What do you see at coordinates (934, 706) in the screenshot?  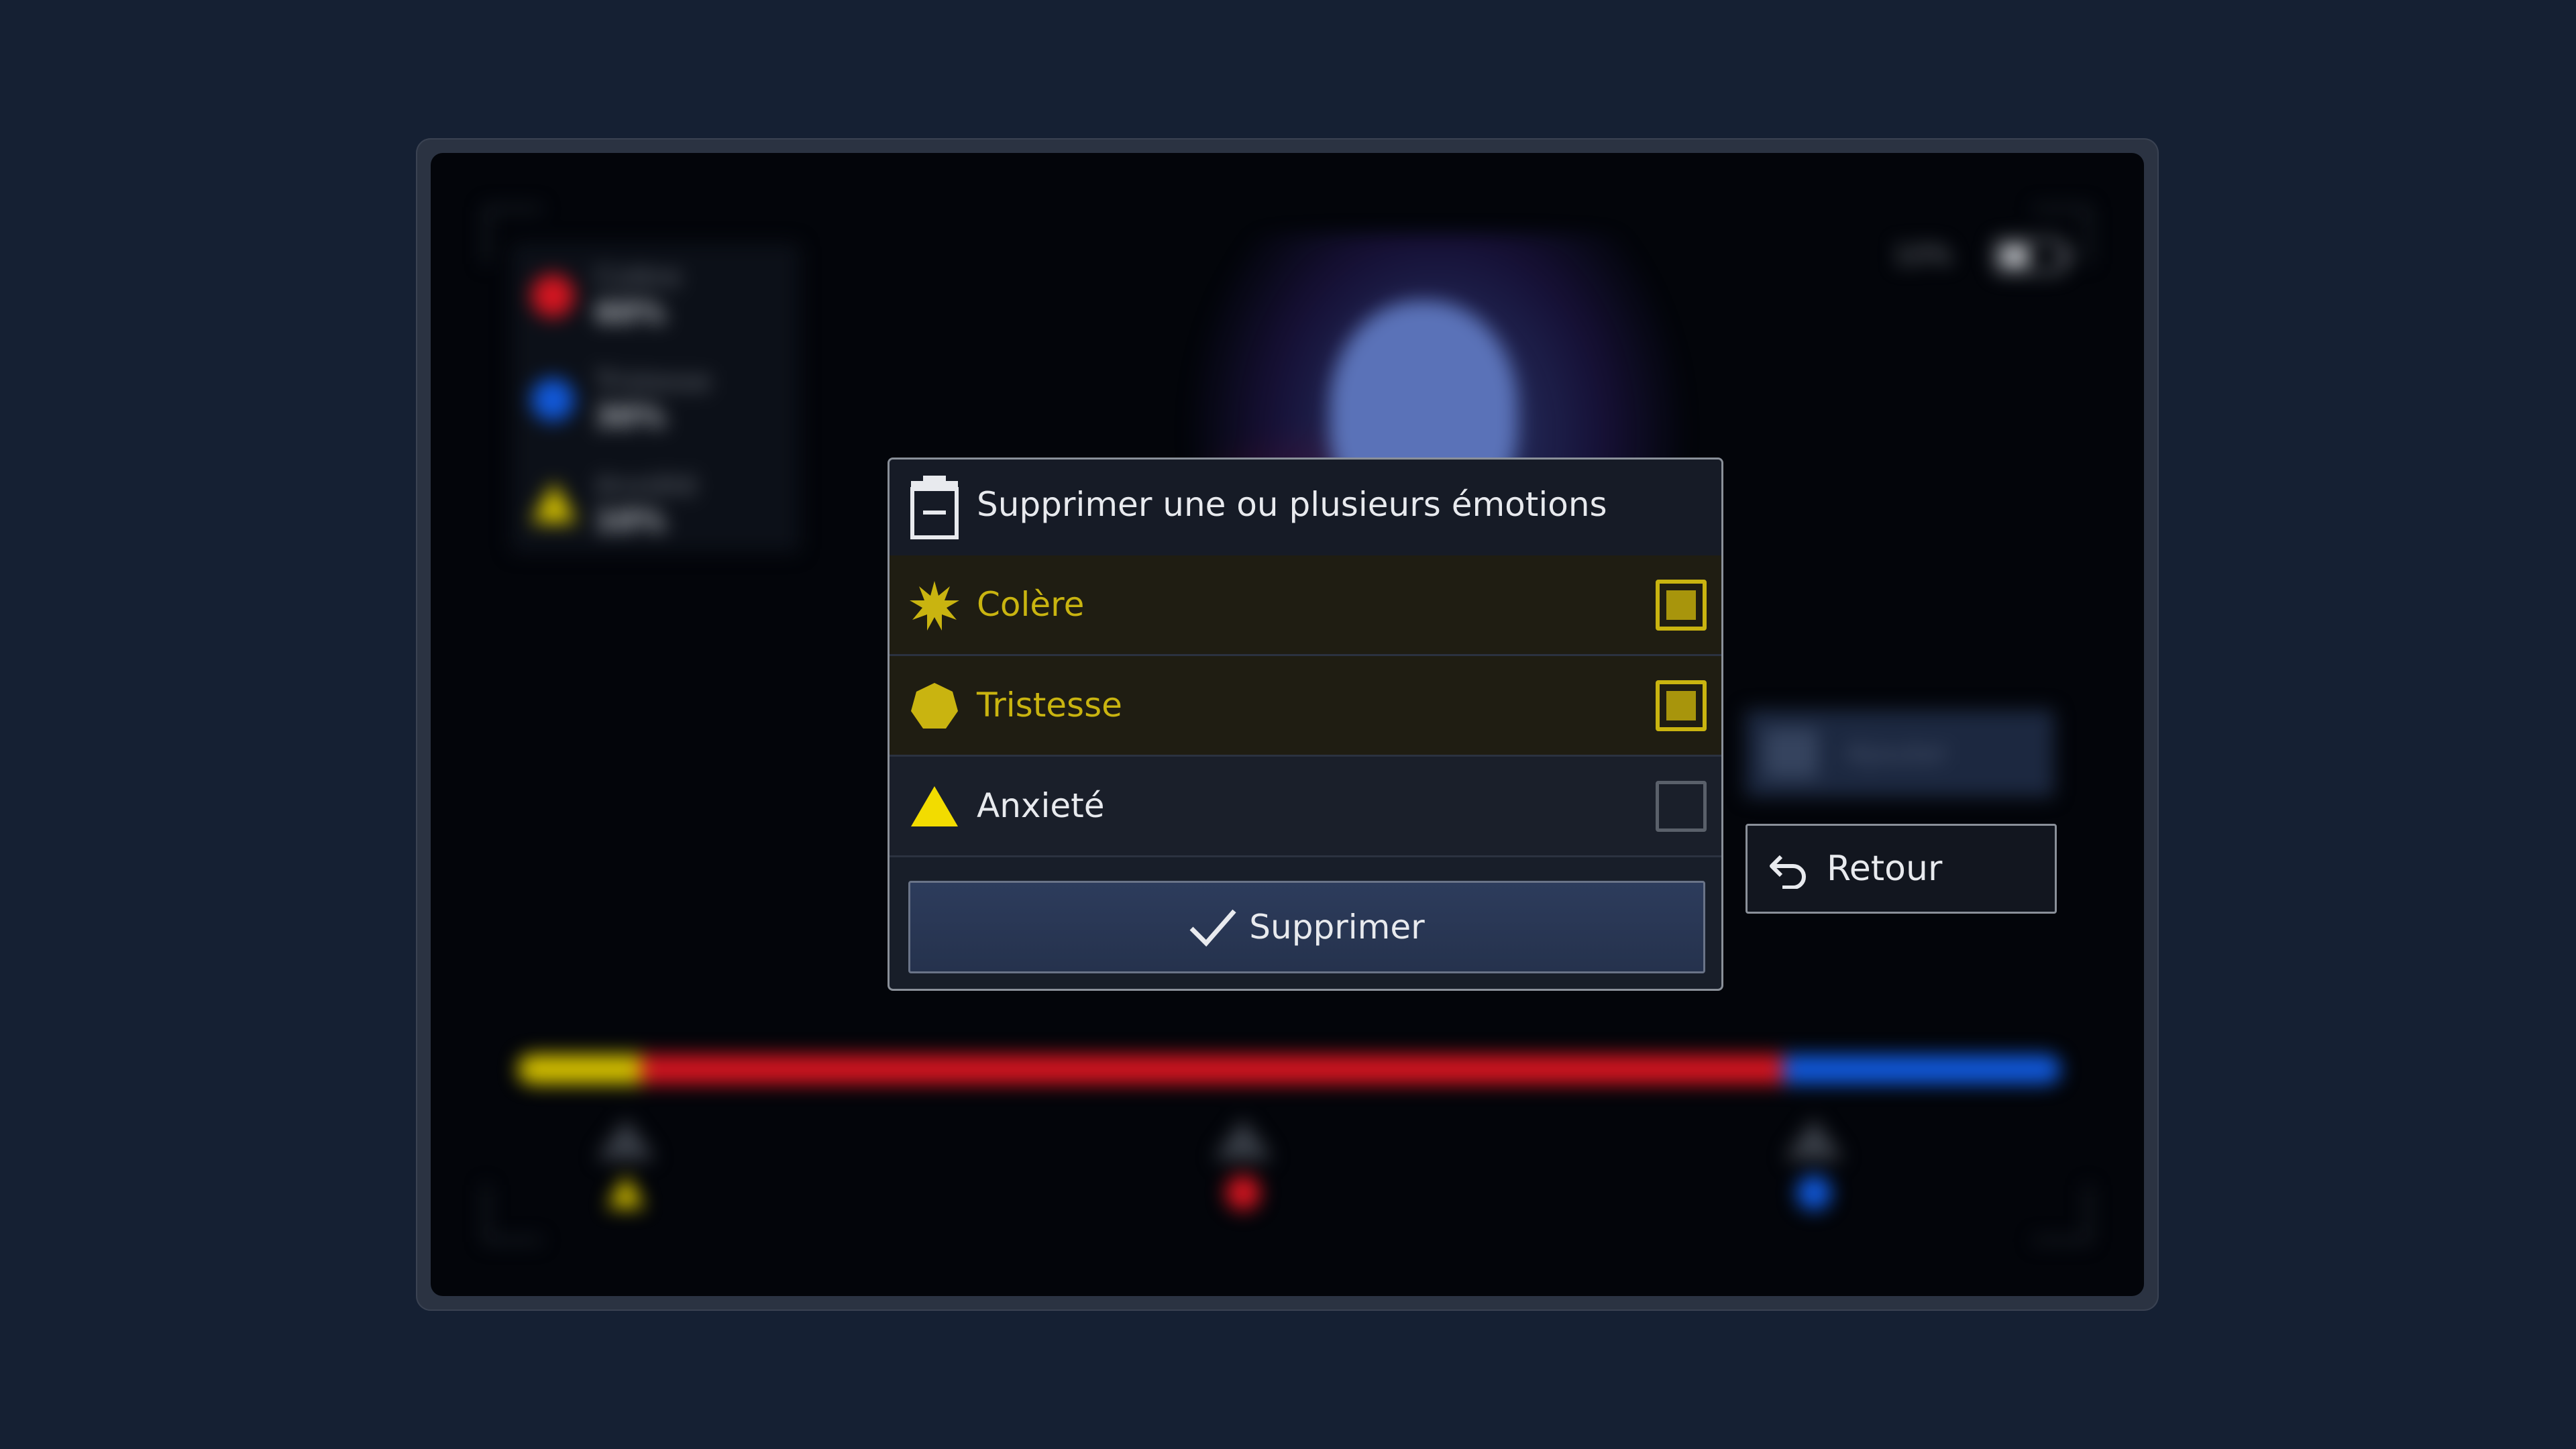 I see `heptagon-icon` at bounding box center [934, 706].